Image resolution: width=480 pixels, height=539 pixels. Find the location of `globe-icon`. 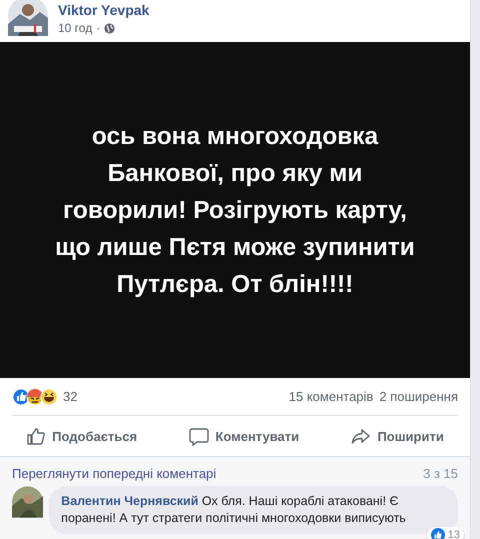

globe-icon is located at coordinates (110, 28).